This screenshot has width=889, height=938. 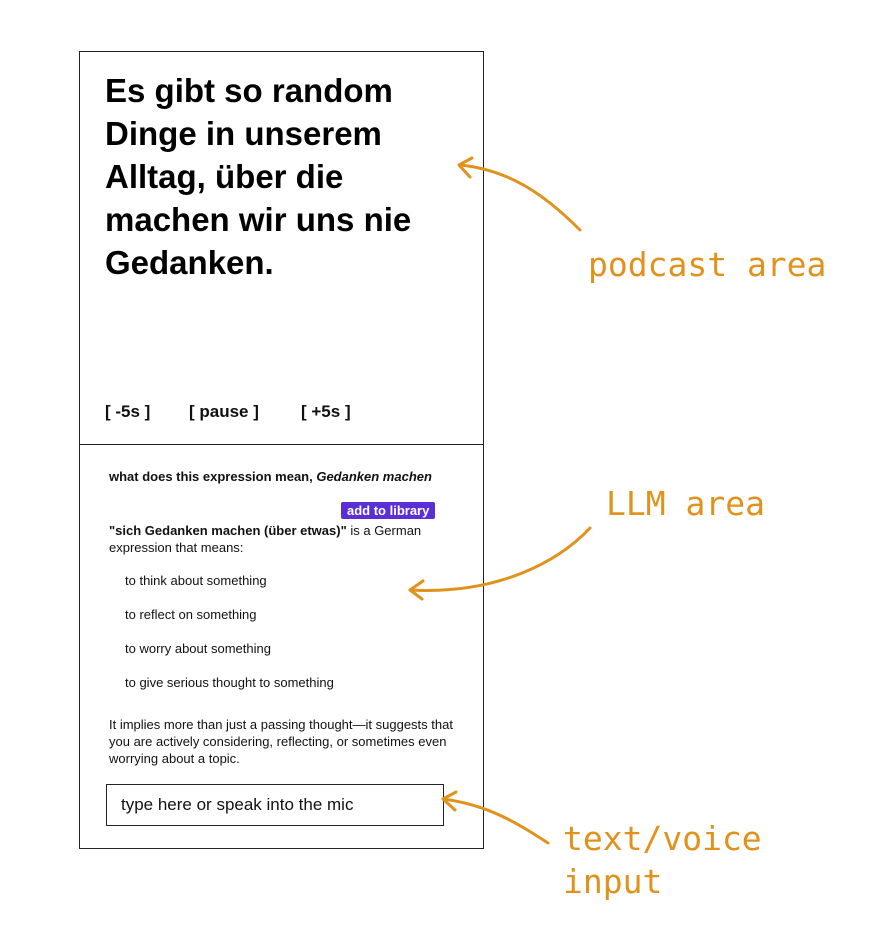 What do you see at coordinates (662, 838) in the screenshot?
I see `input-label-line1: text/voice` at bounding box center [662, 838].